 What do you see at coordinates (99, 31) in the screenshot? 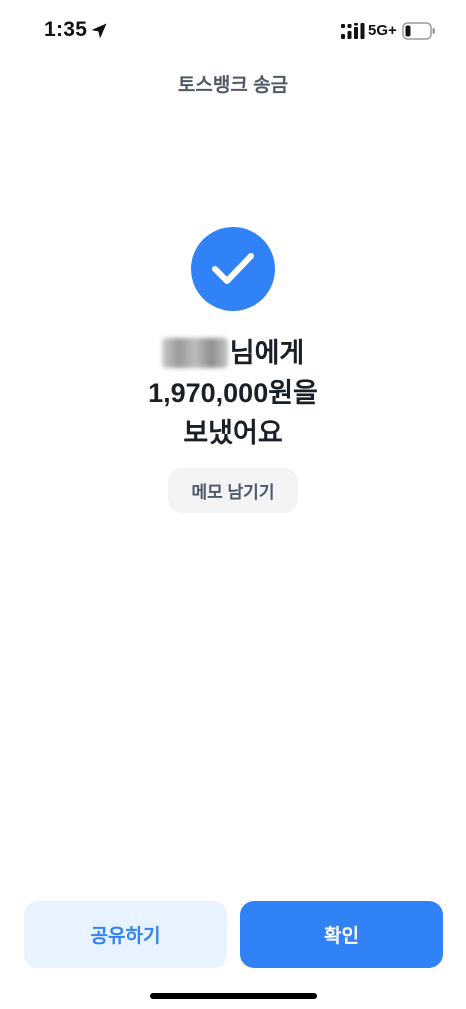
I see `location-arrow-icon` at bounding box center [99, 31].